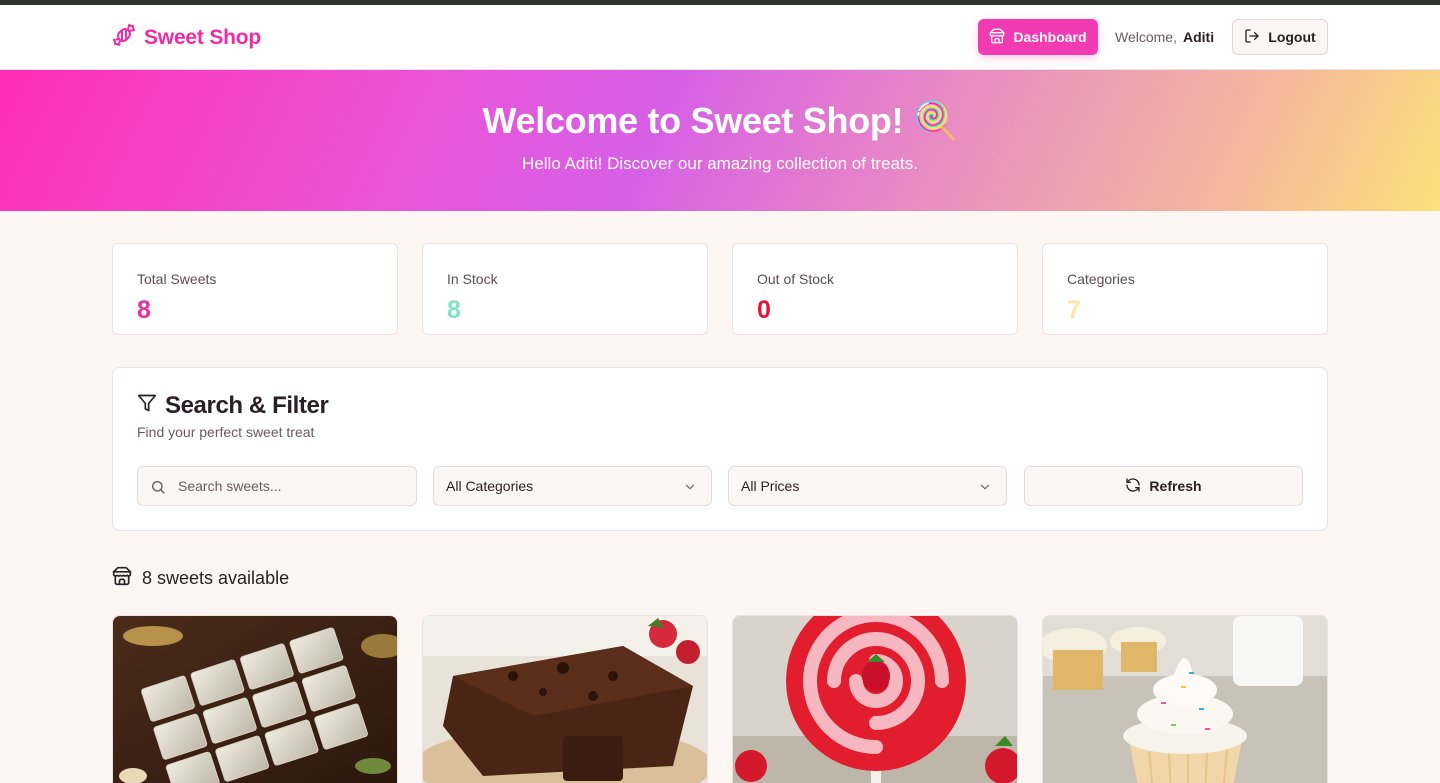  Describe the element at coordinates (158, 488) in the screenshot. I see `search-icon` at that location.